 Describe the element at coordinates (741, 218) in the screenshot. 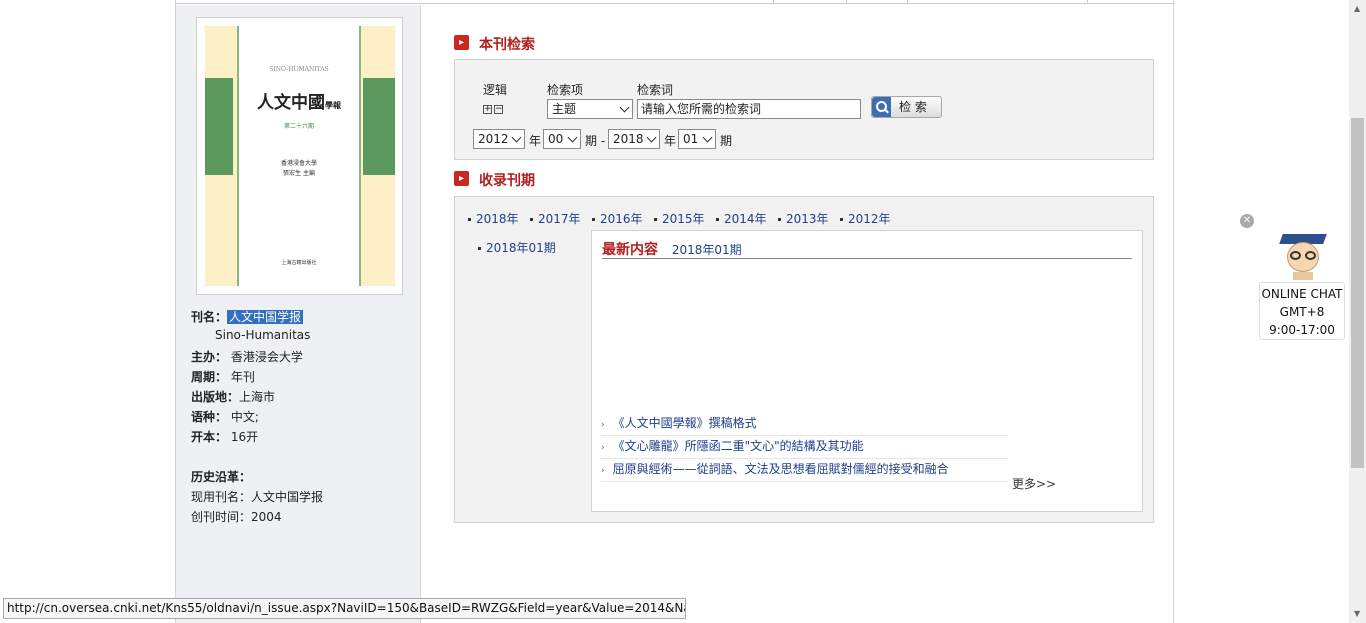

I see `year-link-2014: 2014年` at that location.